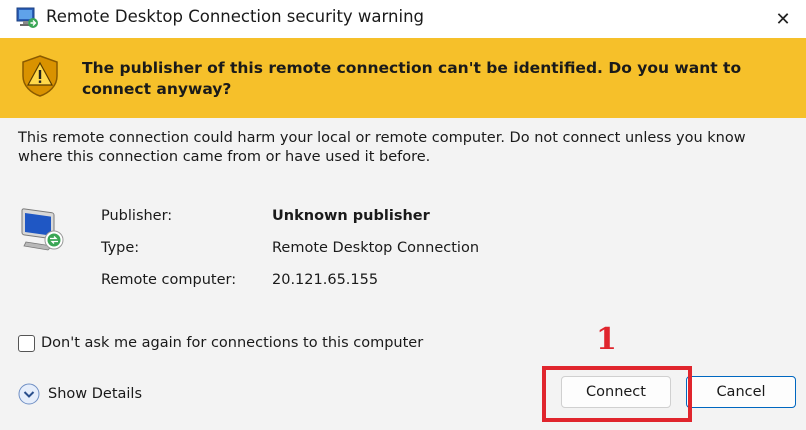 This screenshot has width=806, height=430. Describe the element at coordinates (40, 76) in the screenshot. I see `warning-shield-icon` at that location.